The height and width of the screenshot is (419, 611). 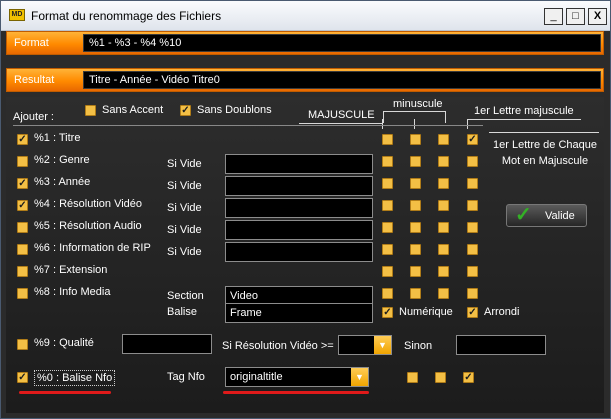 I want to click on each-word-overline, so click(x=544, y=132).